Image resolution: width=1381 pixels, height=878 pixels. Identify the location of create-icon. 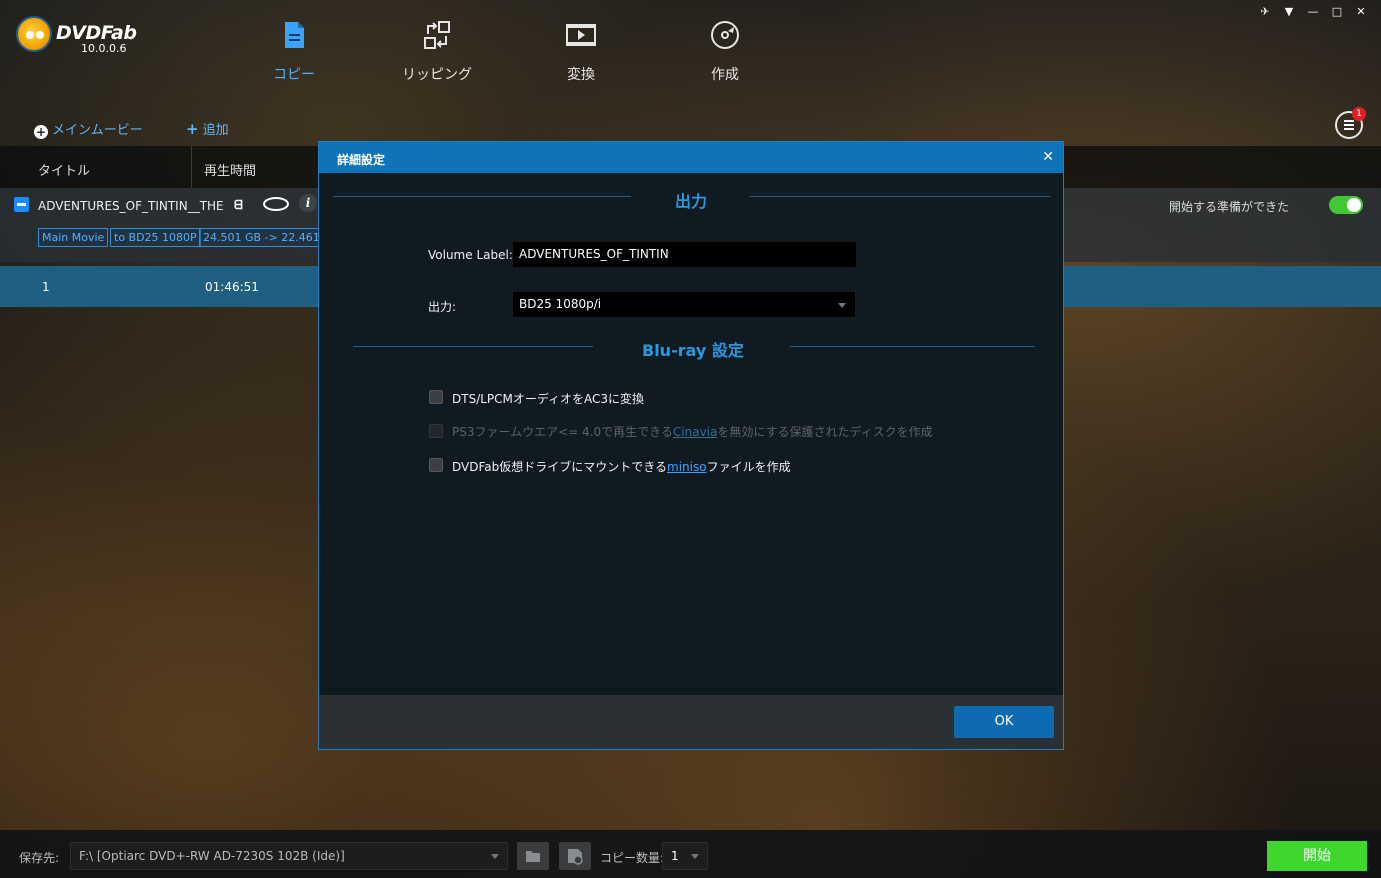
(725, 35).